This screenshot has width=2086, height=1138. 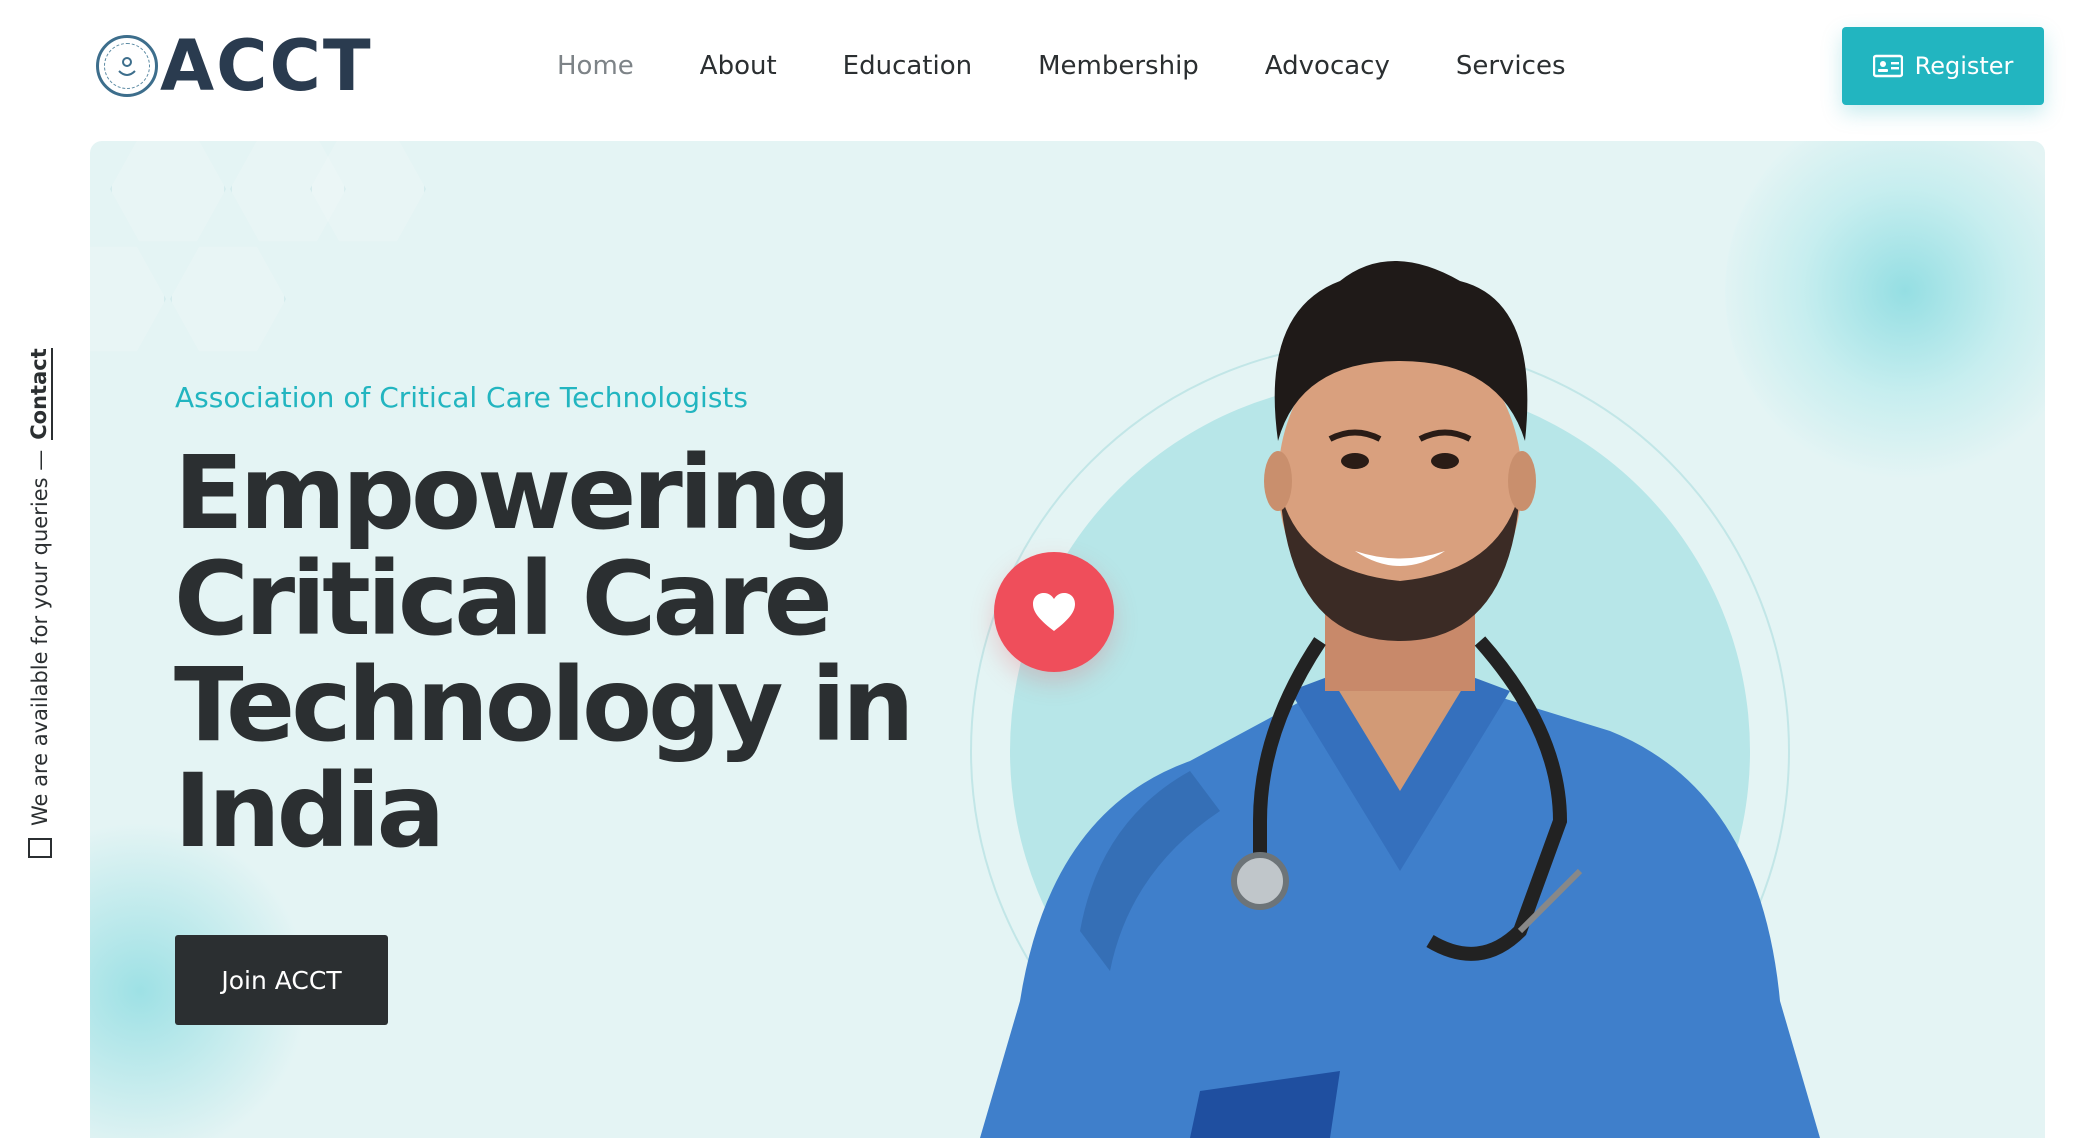 What do you see at coordinates (40, 637) in the screenshot?
I see `side-contact-text: We are available for your queries —` at bounding box center [40, 637].